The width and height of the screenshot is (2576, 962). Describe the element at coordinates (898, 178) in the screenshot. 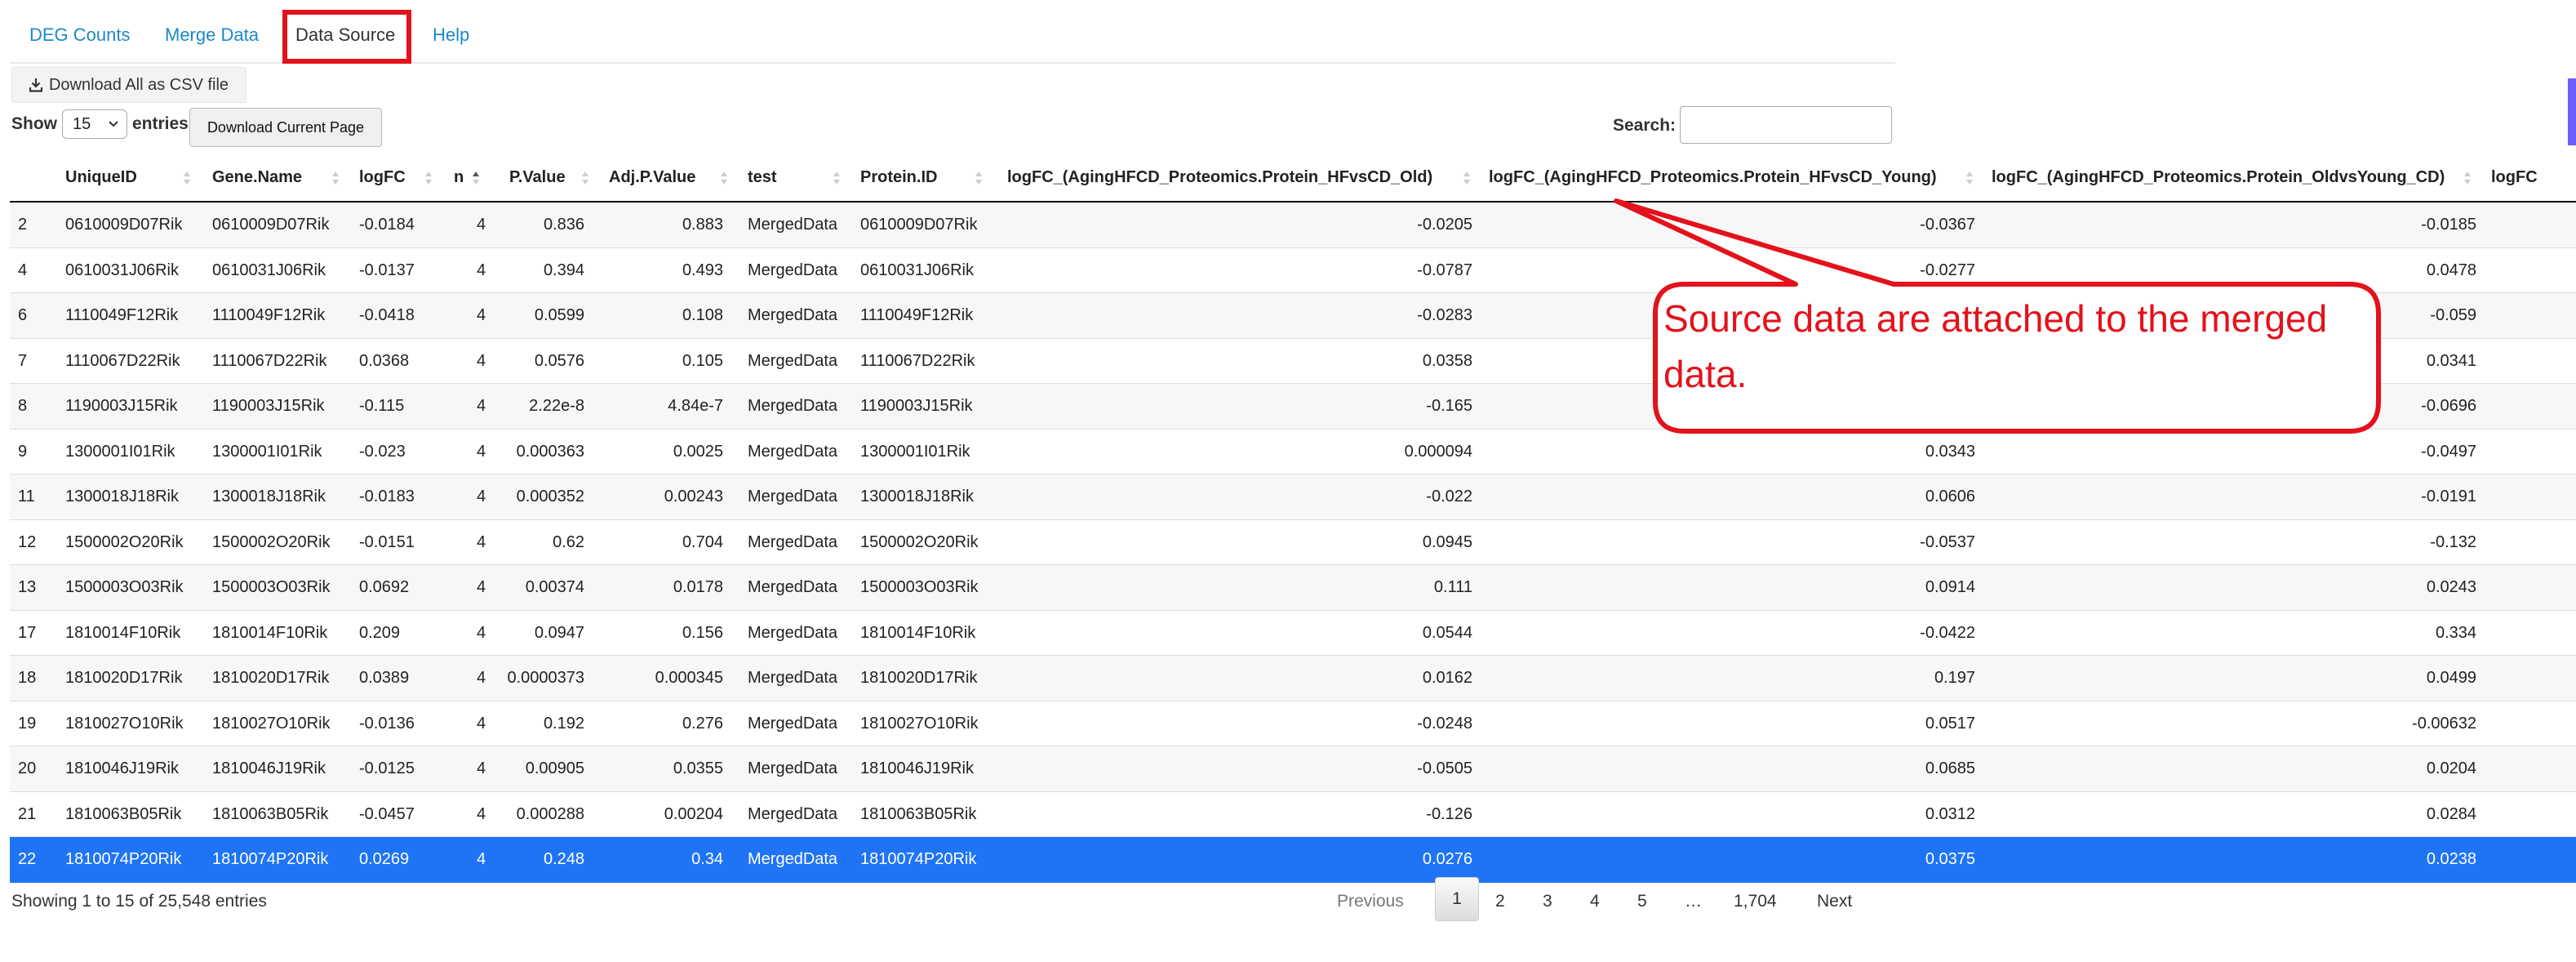

I see `col-header-protein-id: Protein.ID` at that location.